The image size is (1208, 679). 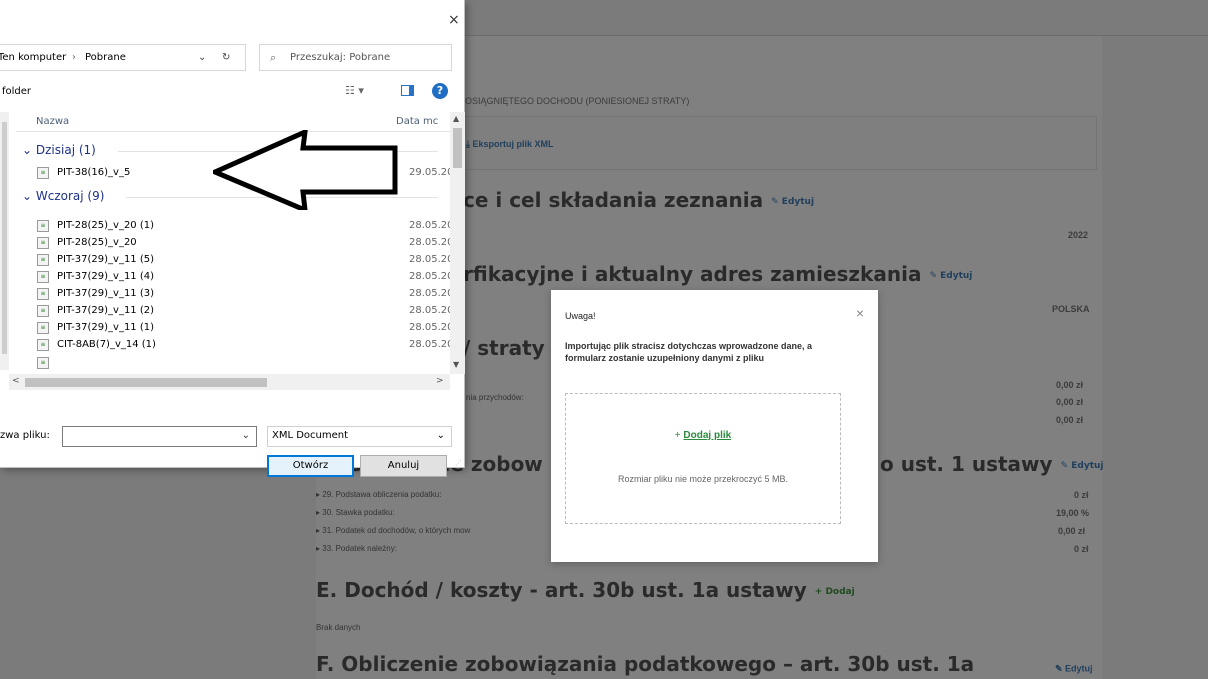 What do you see at coordinates (510, 144) in the screenshot?
I see `export-xml-link: ⤓ Eksportuj plik XML` at bounding box center [510, 144].